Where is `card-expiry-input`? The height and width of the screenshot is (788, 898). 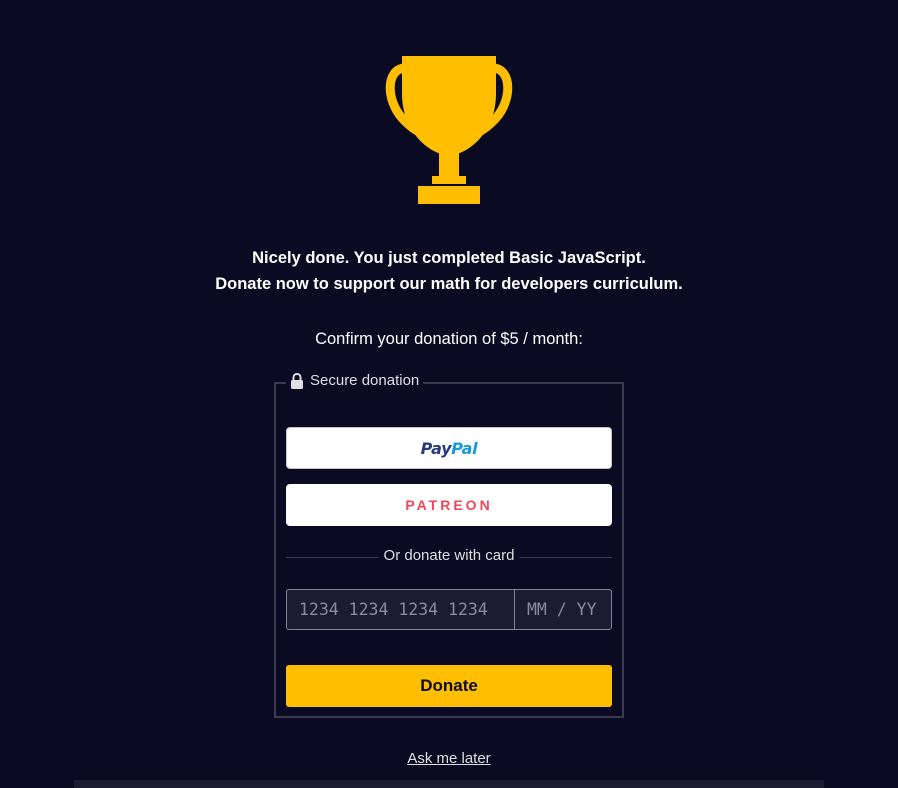 card-expiry-input is located at coordinates (563, 609).